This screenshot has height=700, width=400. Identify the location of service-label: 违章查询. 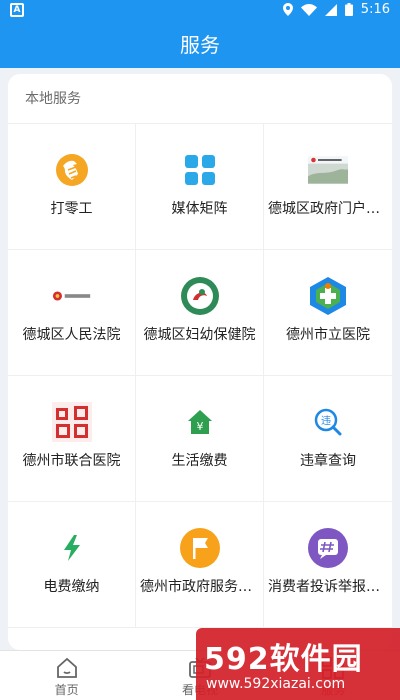
(328, 461).